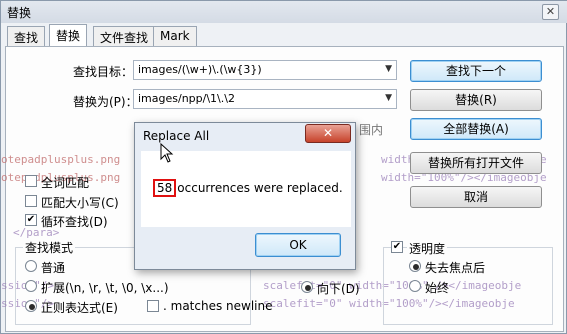 The image size is (567, 334). Describe the element at coordinates (298, 245) in the screenshot. I see `ok-button: OK` at that location.